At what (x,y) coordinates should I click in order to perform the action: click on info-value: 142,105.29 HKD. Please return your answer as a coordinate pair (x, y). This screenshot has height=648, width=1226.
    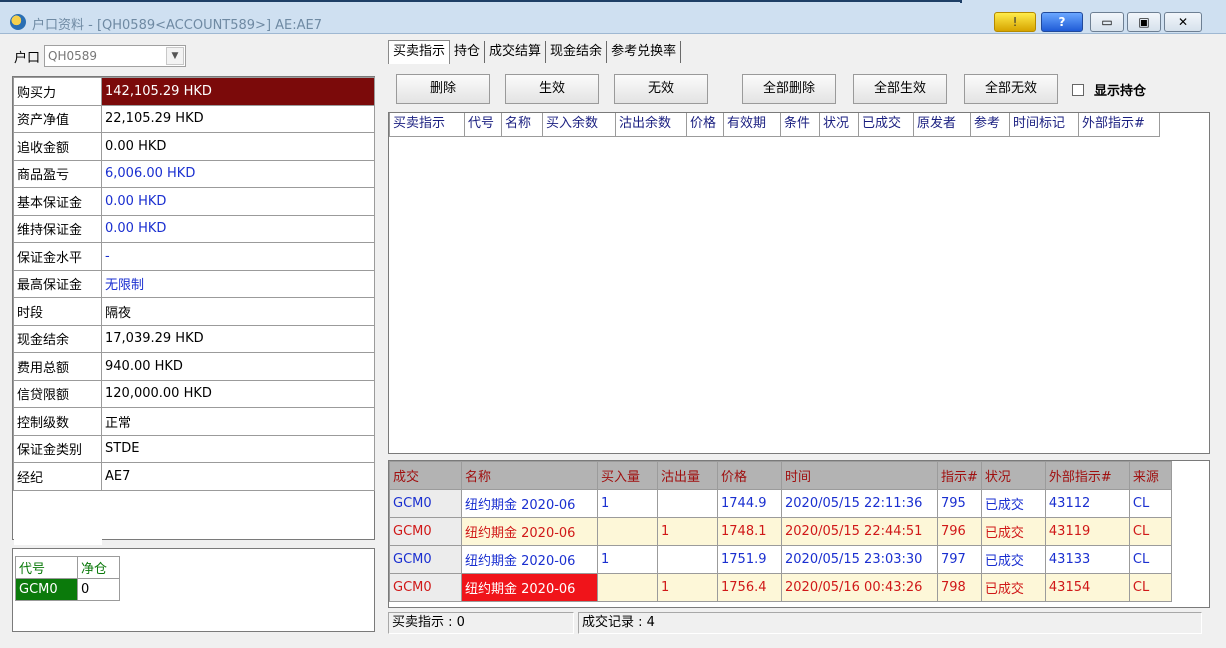
    Looking at the image, I should click on (238, 91).